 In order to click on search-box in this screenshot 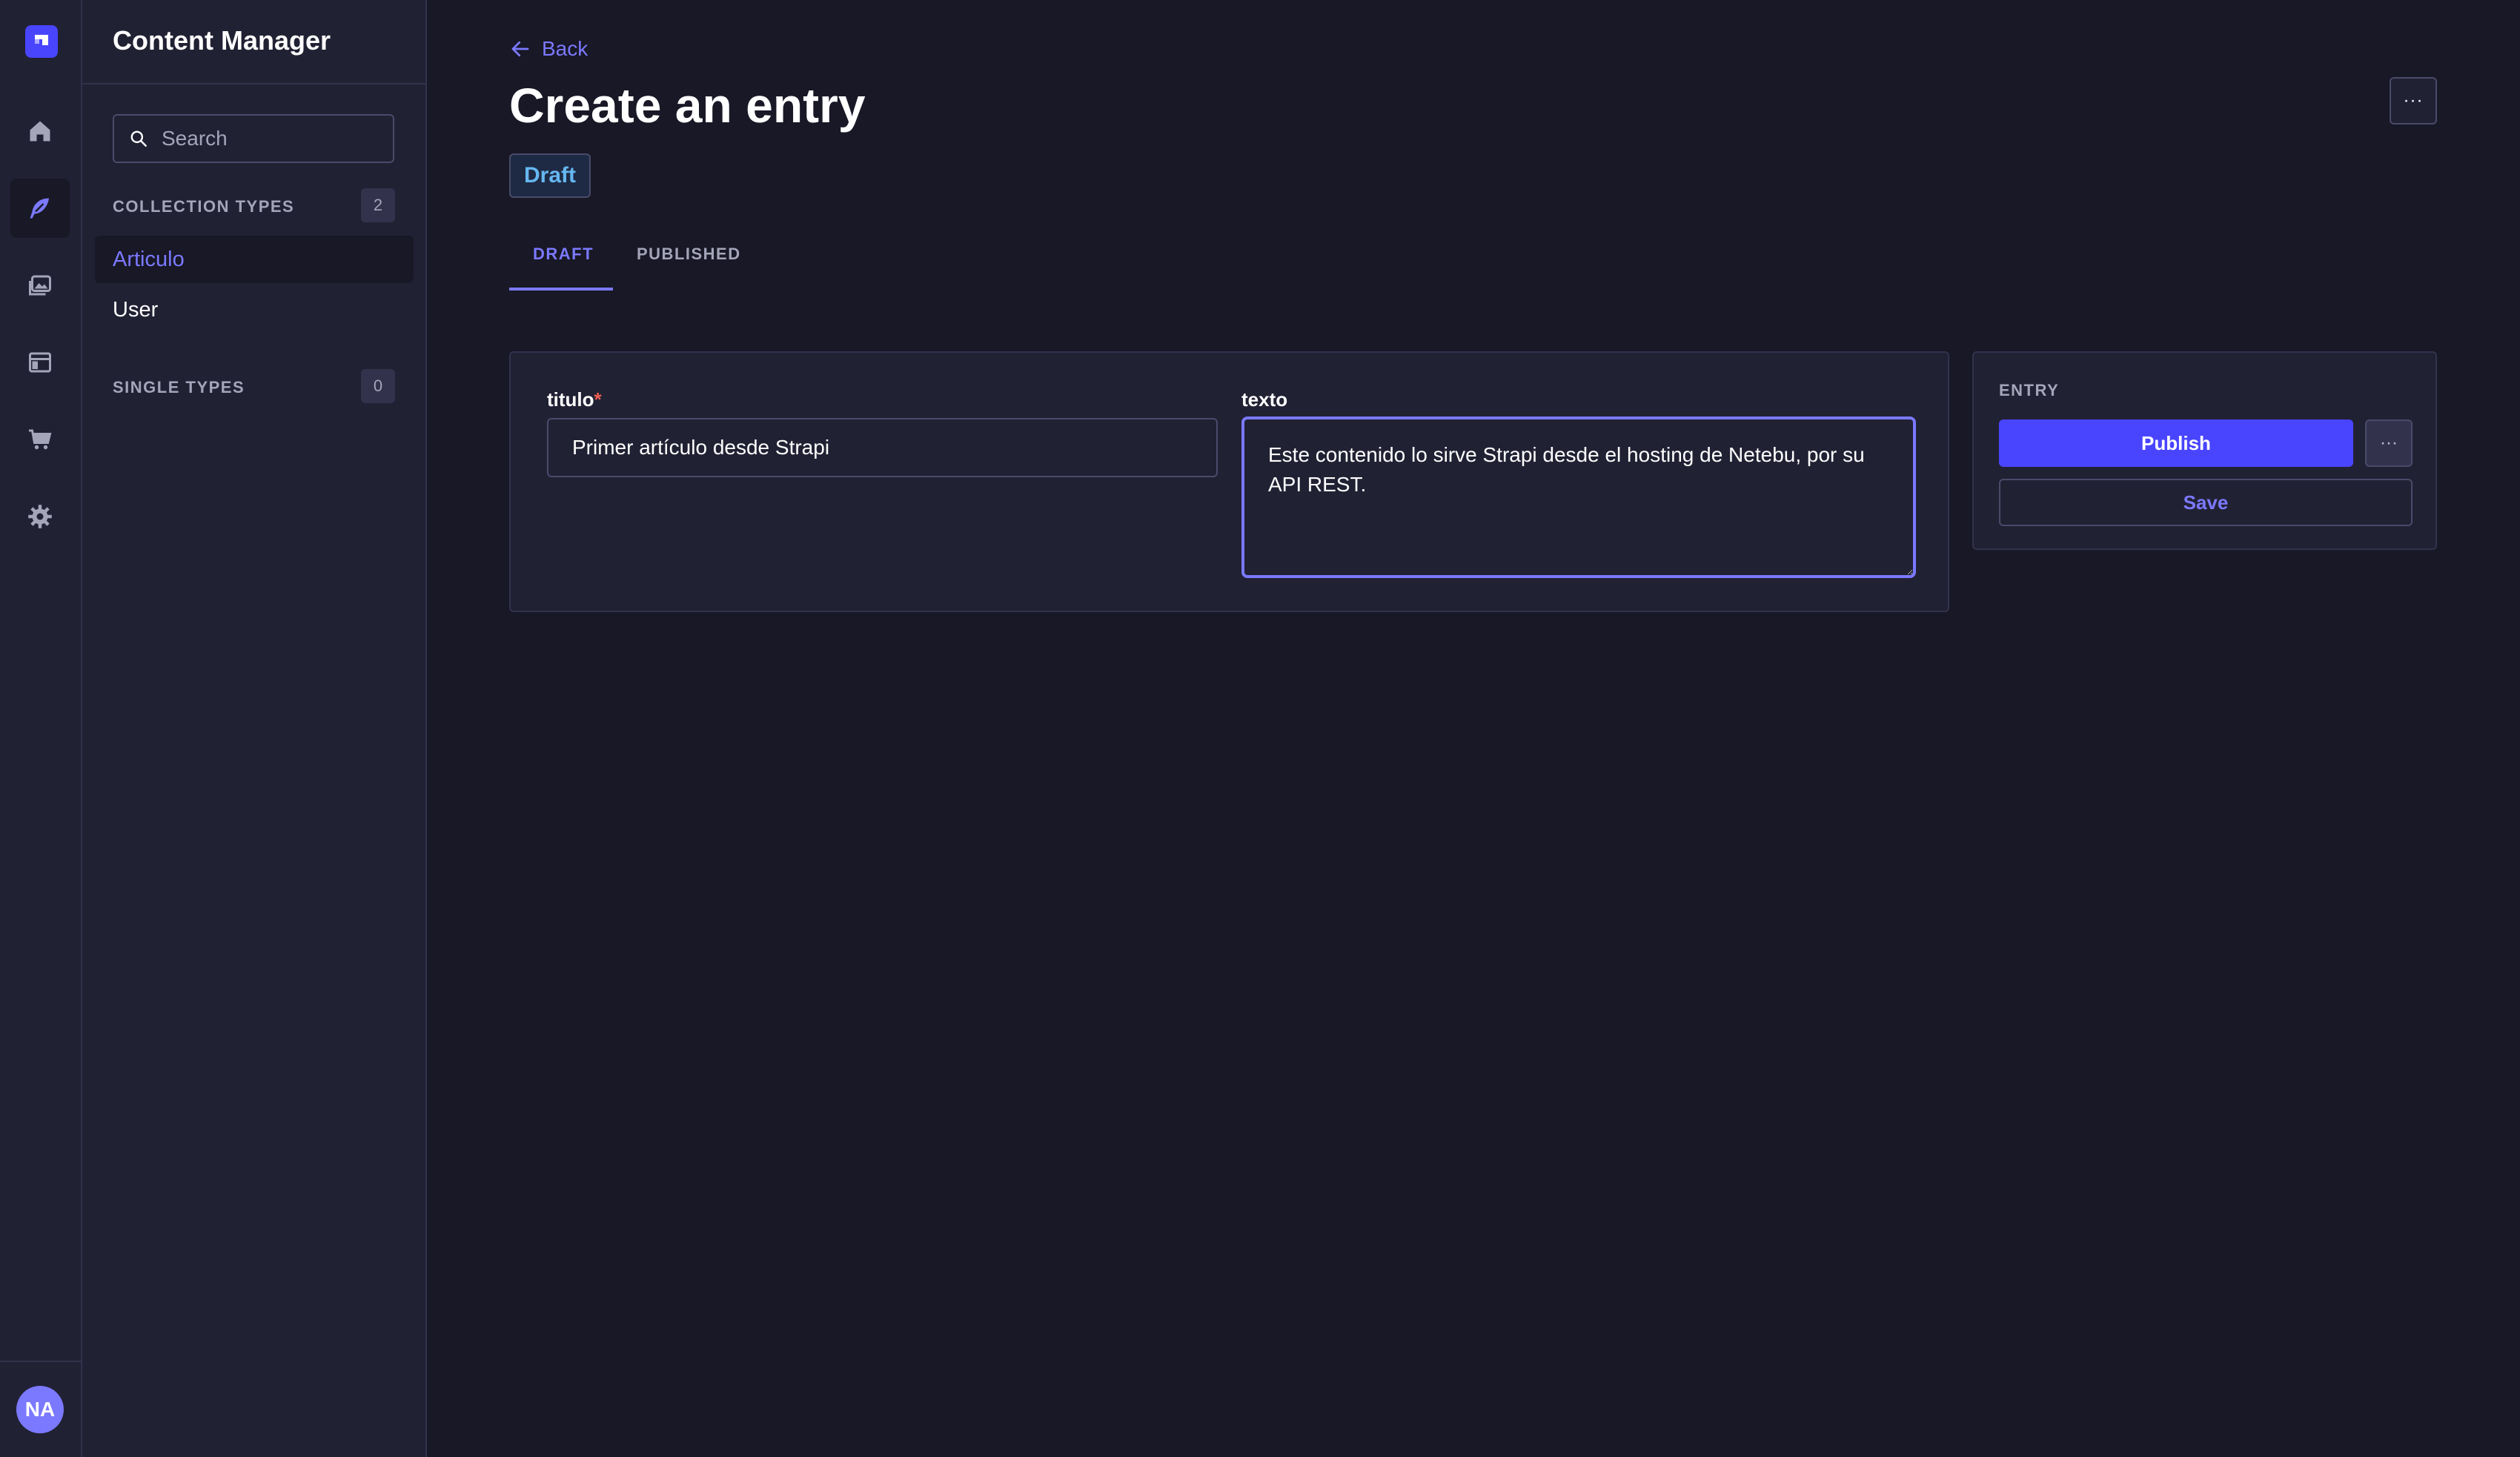, I will do `click(254, 138)`.